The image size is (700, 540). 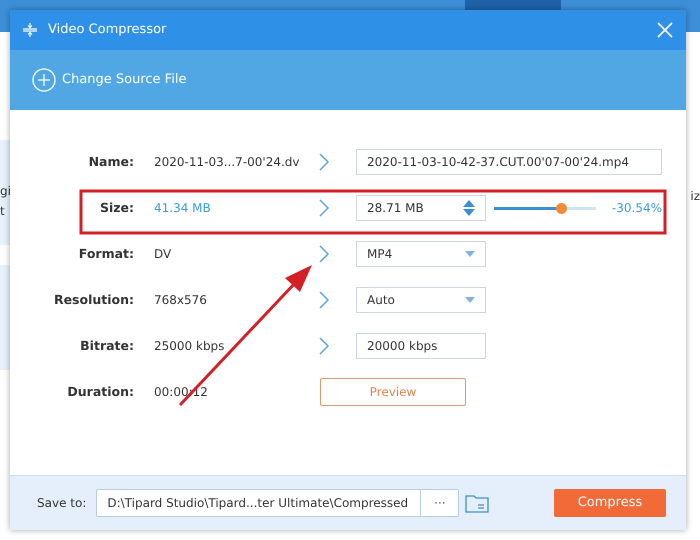 What do you see at coordinates (163, 254) in the screenshot?
I see `source-value: DV` at bounding box center [163, 254].